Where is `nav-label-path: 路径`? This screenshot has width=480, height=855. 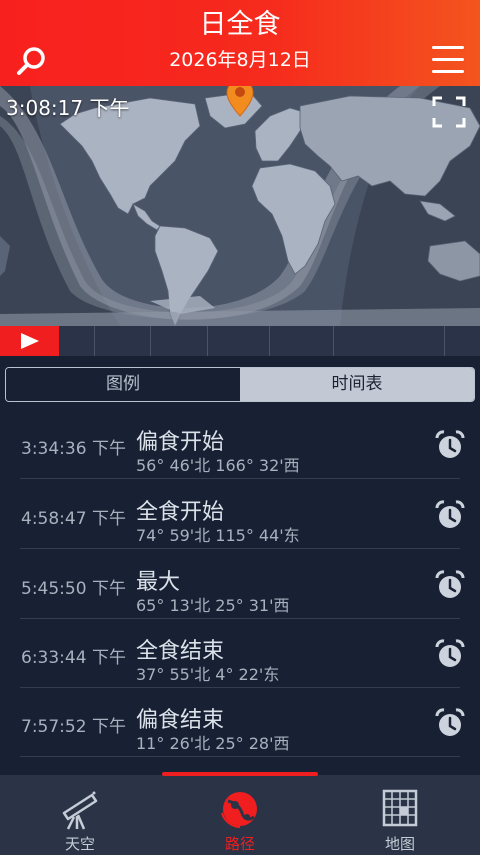 nav-label-path: 路径 is located at coordinates (239, 844).